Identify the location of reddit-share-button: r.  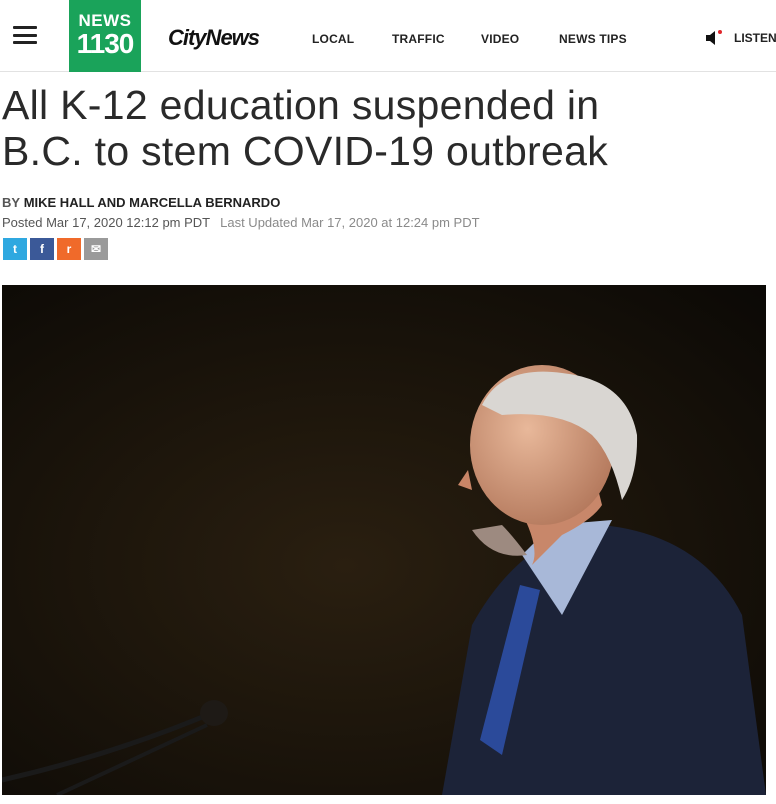
(69, 249).